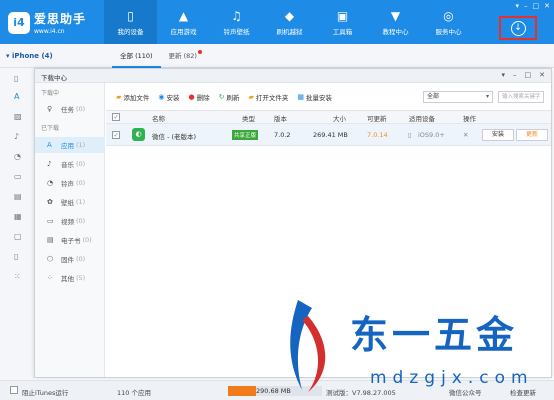 This screenshot has width=554, height=400. What do you see at coordinates (19, 257) in the screenshot?
I see `file-icon: ▯` at bounding box center [19, 257].